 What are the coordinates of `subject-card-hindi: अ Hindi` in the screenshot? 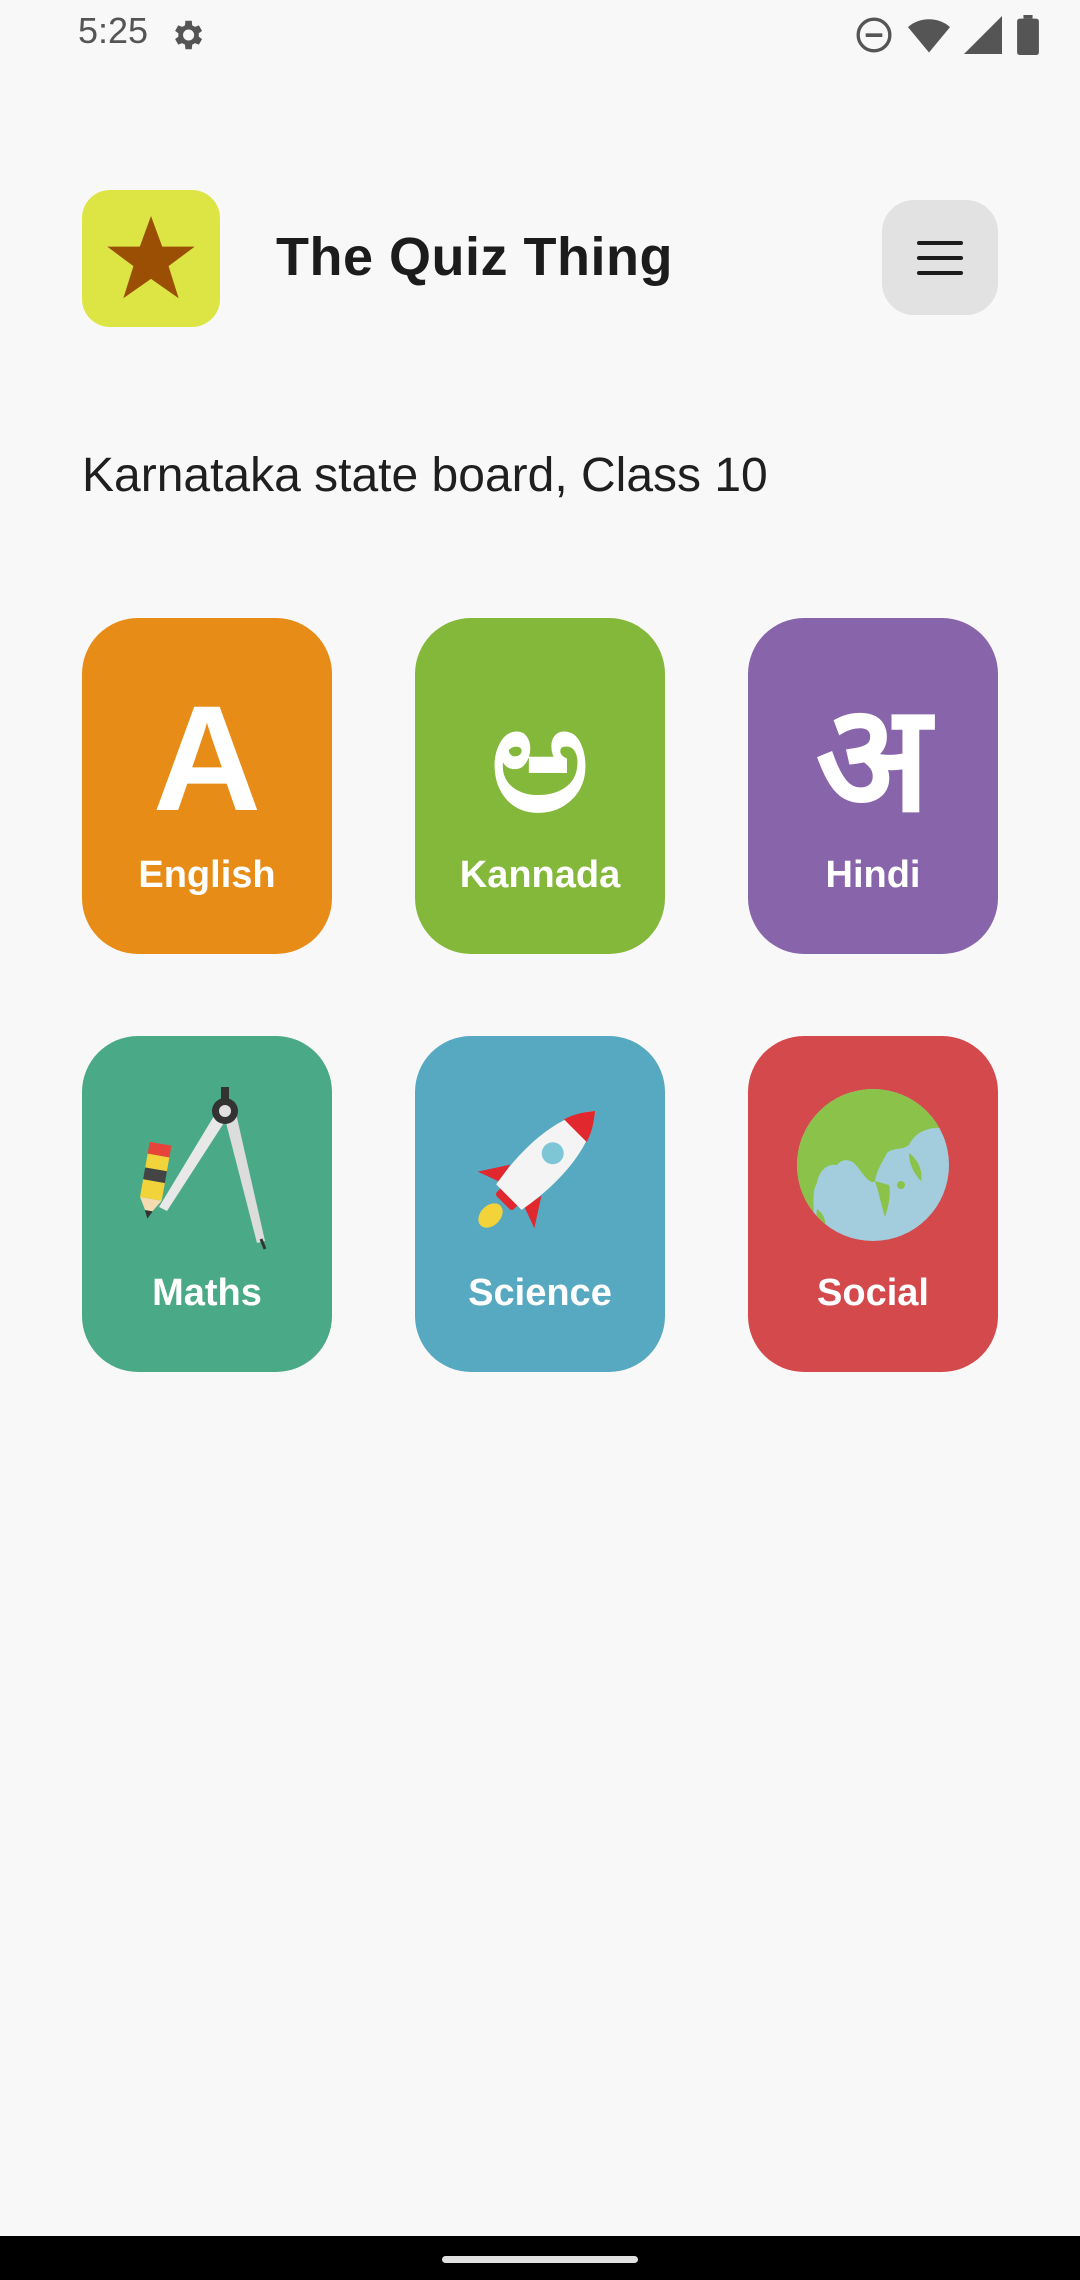 It's located at (873, 786).